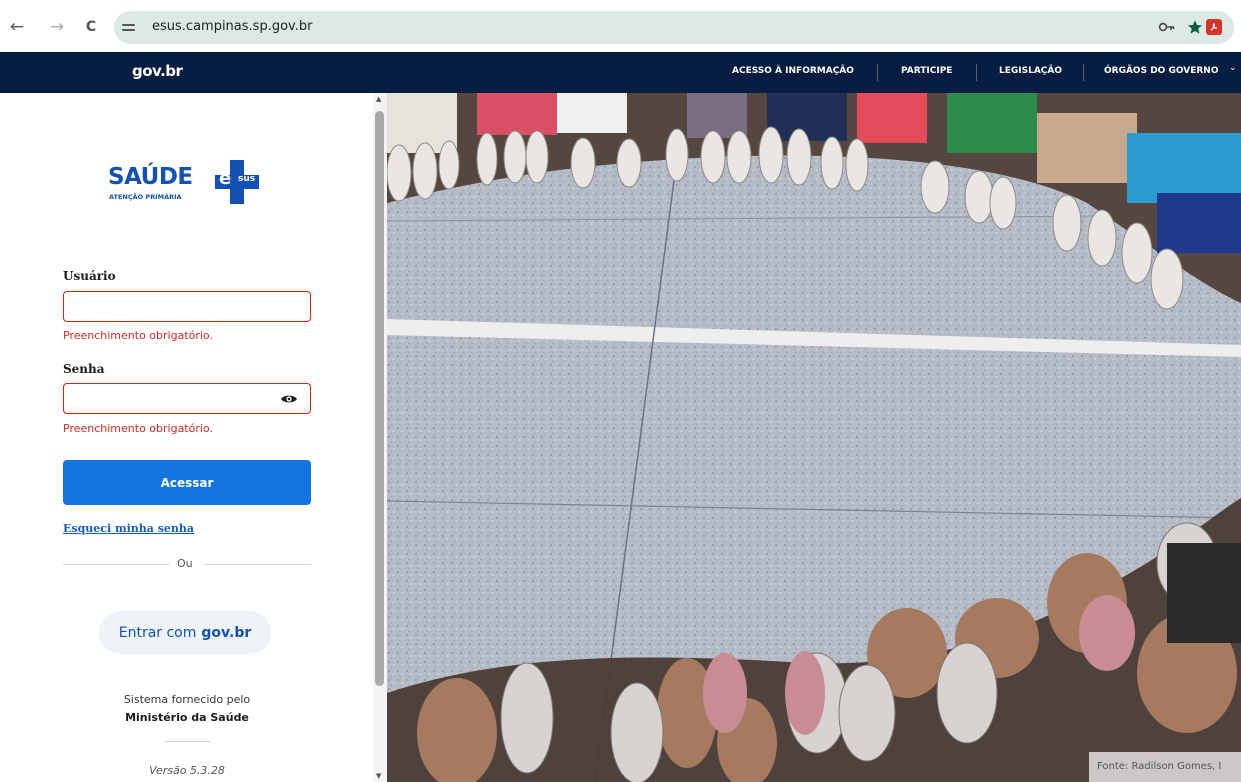 The image size is (1241, 782). I want to click on scrollbar-thumb, so click(379, 398).